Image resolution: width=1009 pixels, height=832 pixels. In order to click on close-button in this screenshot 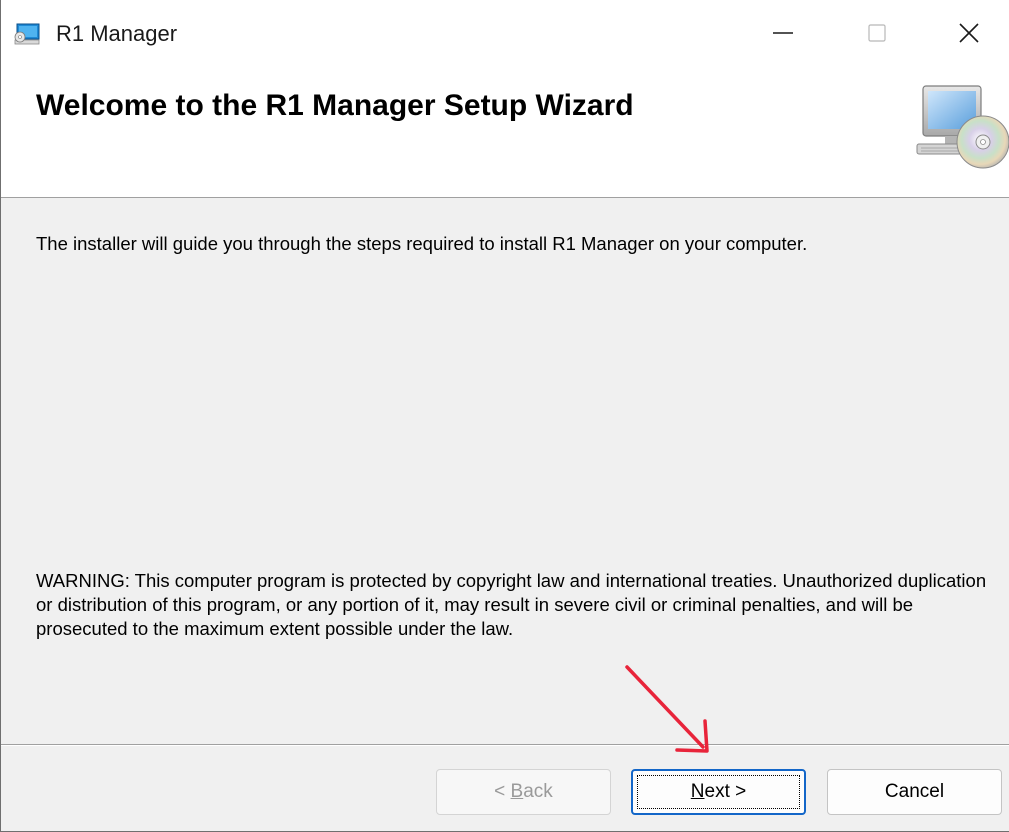, I will do `click(966, 33)`.